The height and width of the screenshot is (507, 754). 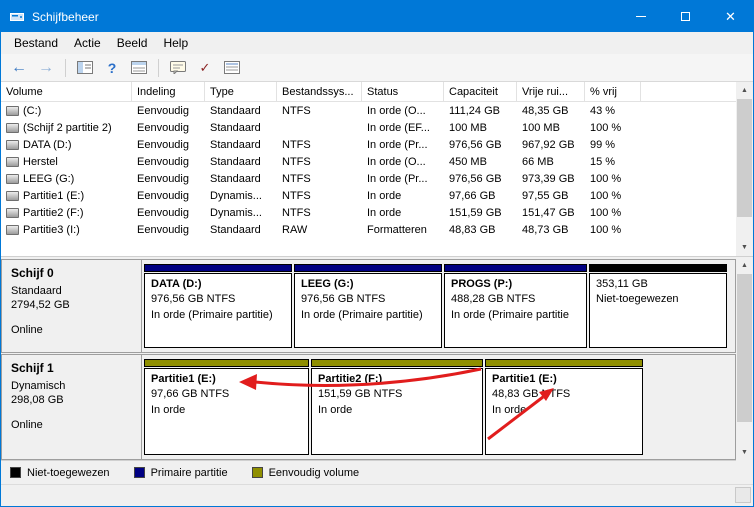 What do you see at coordinates (19, 68) in the screenshot?
I see `back-icon: ←` at bounding box center [19, 68].